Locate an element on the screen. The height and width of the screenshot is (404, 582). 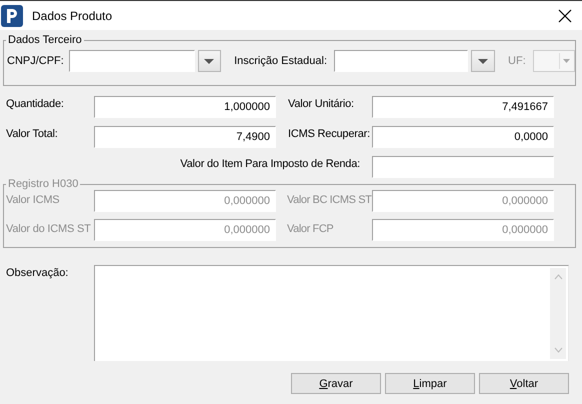
action-button: Voltar is located at coordinates (524, 383).